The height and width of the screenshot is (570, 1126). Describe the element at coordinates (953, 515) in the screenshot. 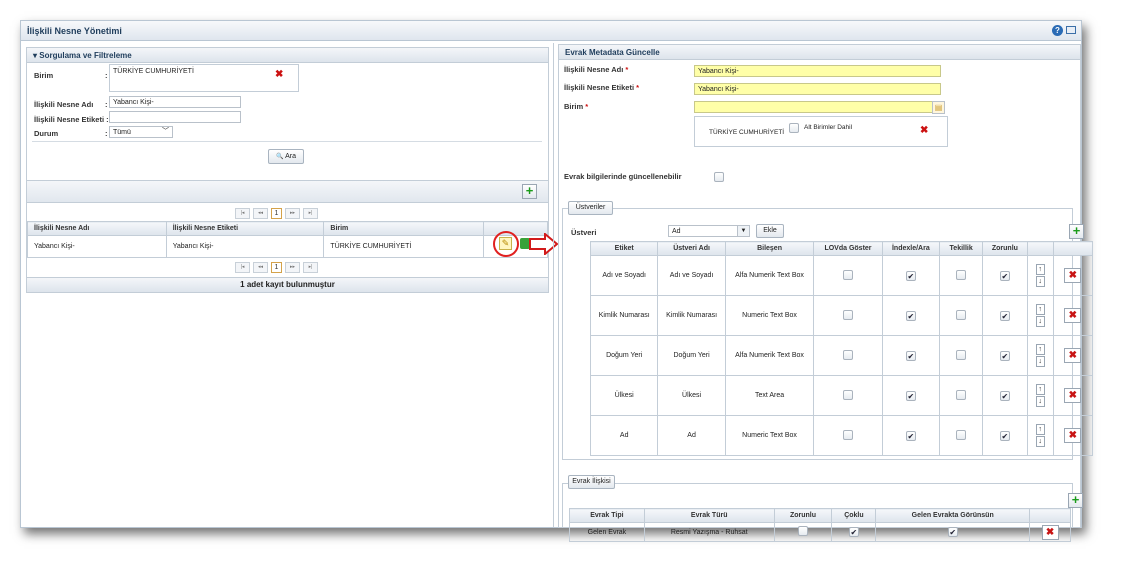

I see `column-header: Gelen Evrakta Görünsün` at that location.